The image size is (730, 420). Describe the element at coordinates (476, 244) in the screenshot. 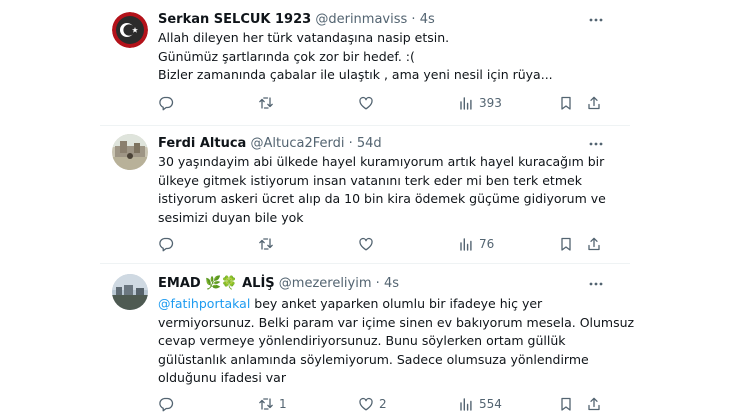

I see `views-button: 76` at that location.